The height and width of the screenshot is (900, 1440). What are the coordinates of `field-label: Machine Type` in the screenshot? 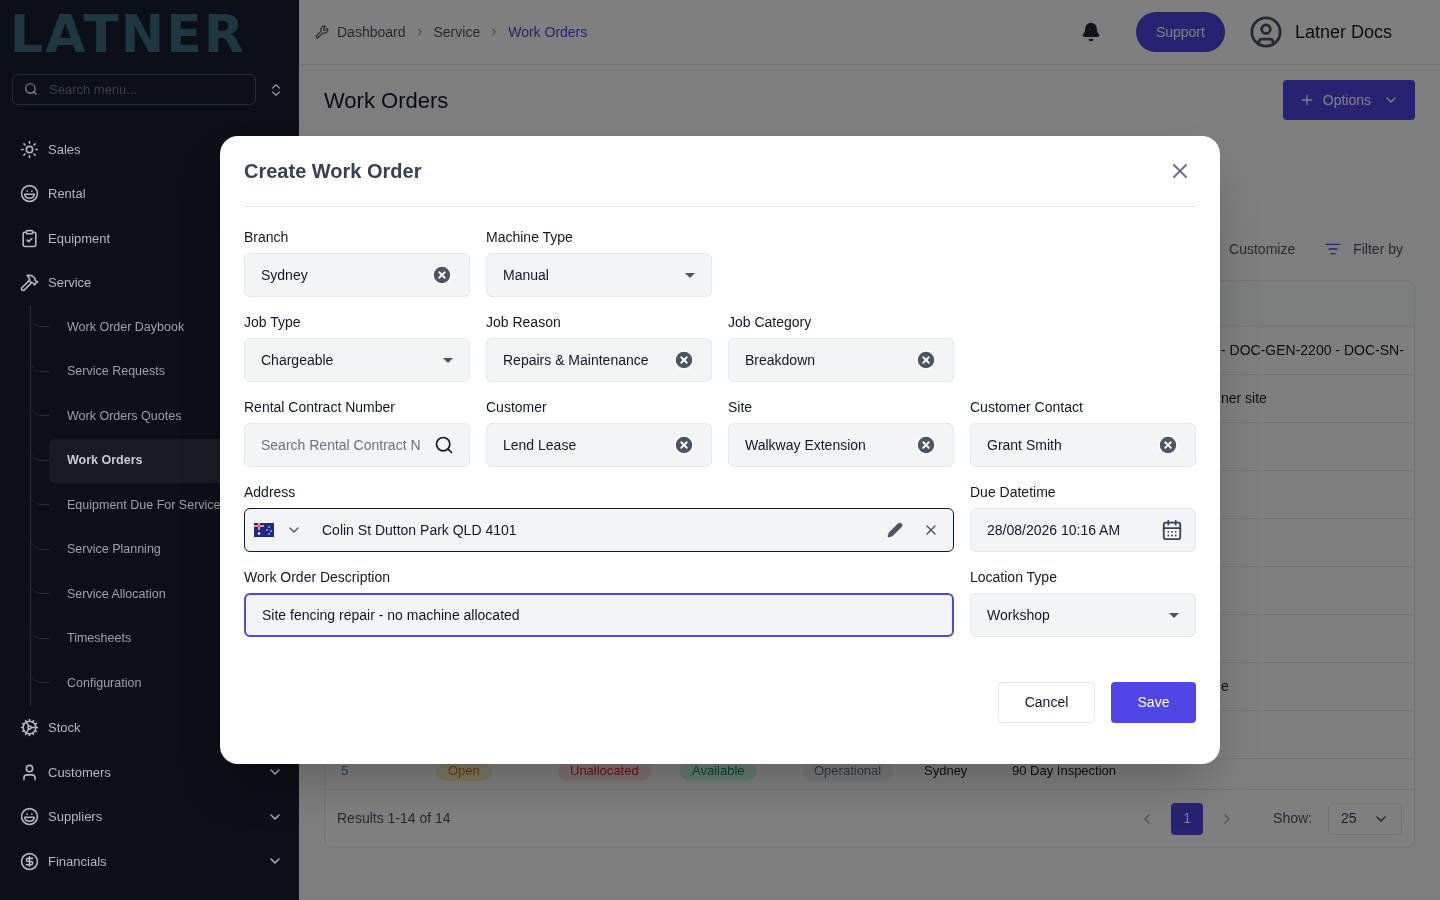 It's located at (530, 237).